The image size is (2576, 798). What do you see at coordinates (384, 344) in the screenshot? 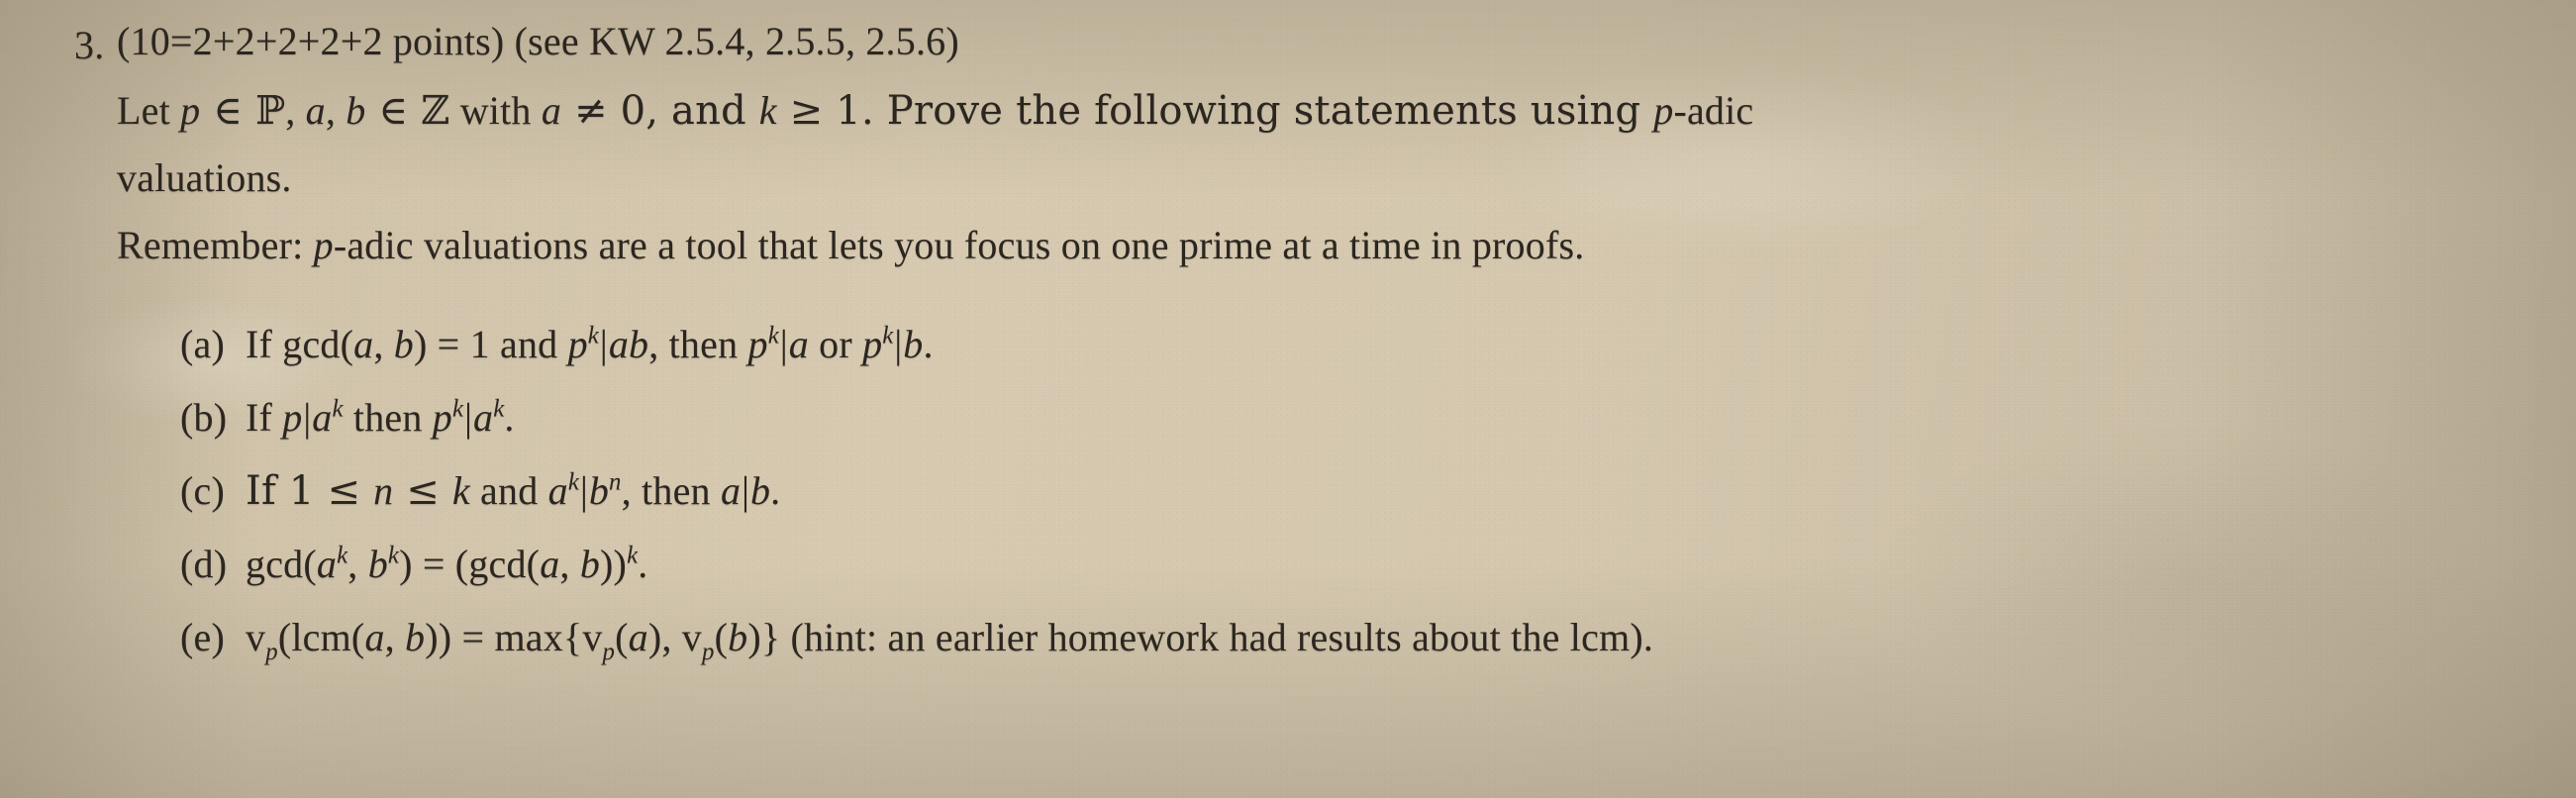
I see `a-text-2: ,` at bounding box center [384, 344].